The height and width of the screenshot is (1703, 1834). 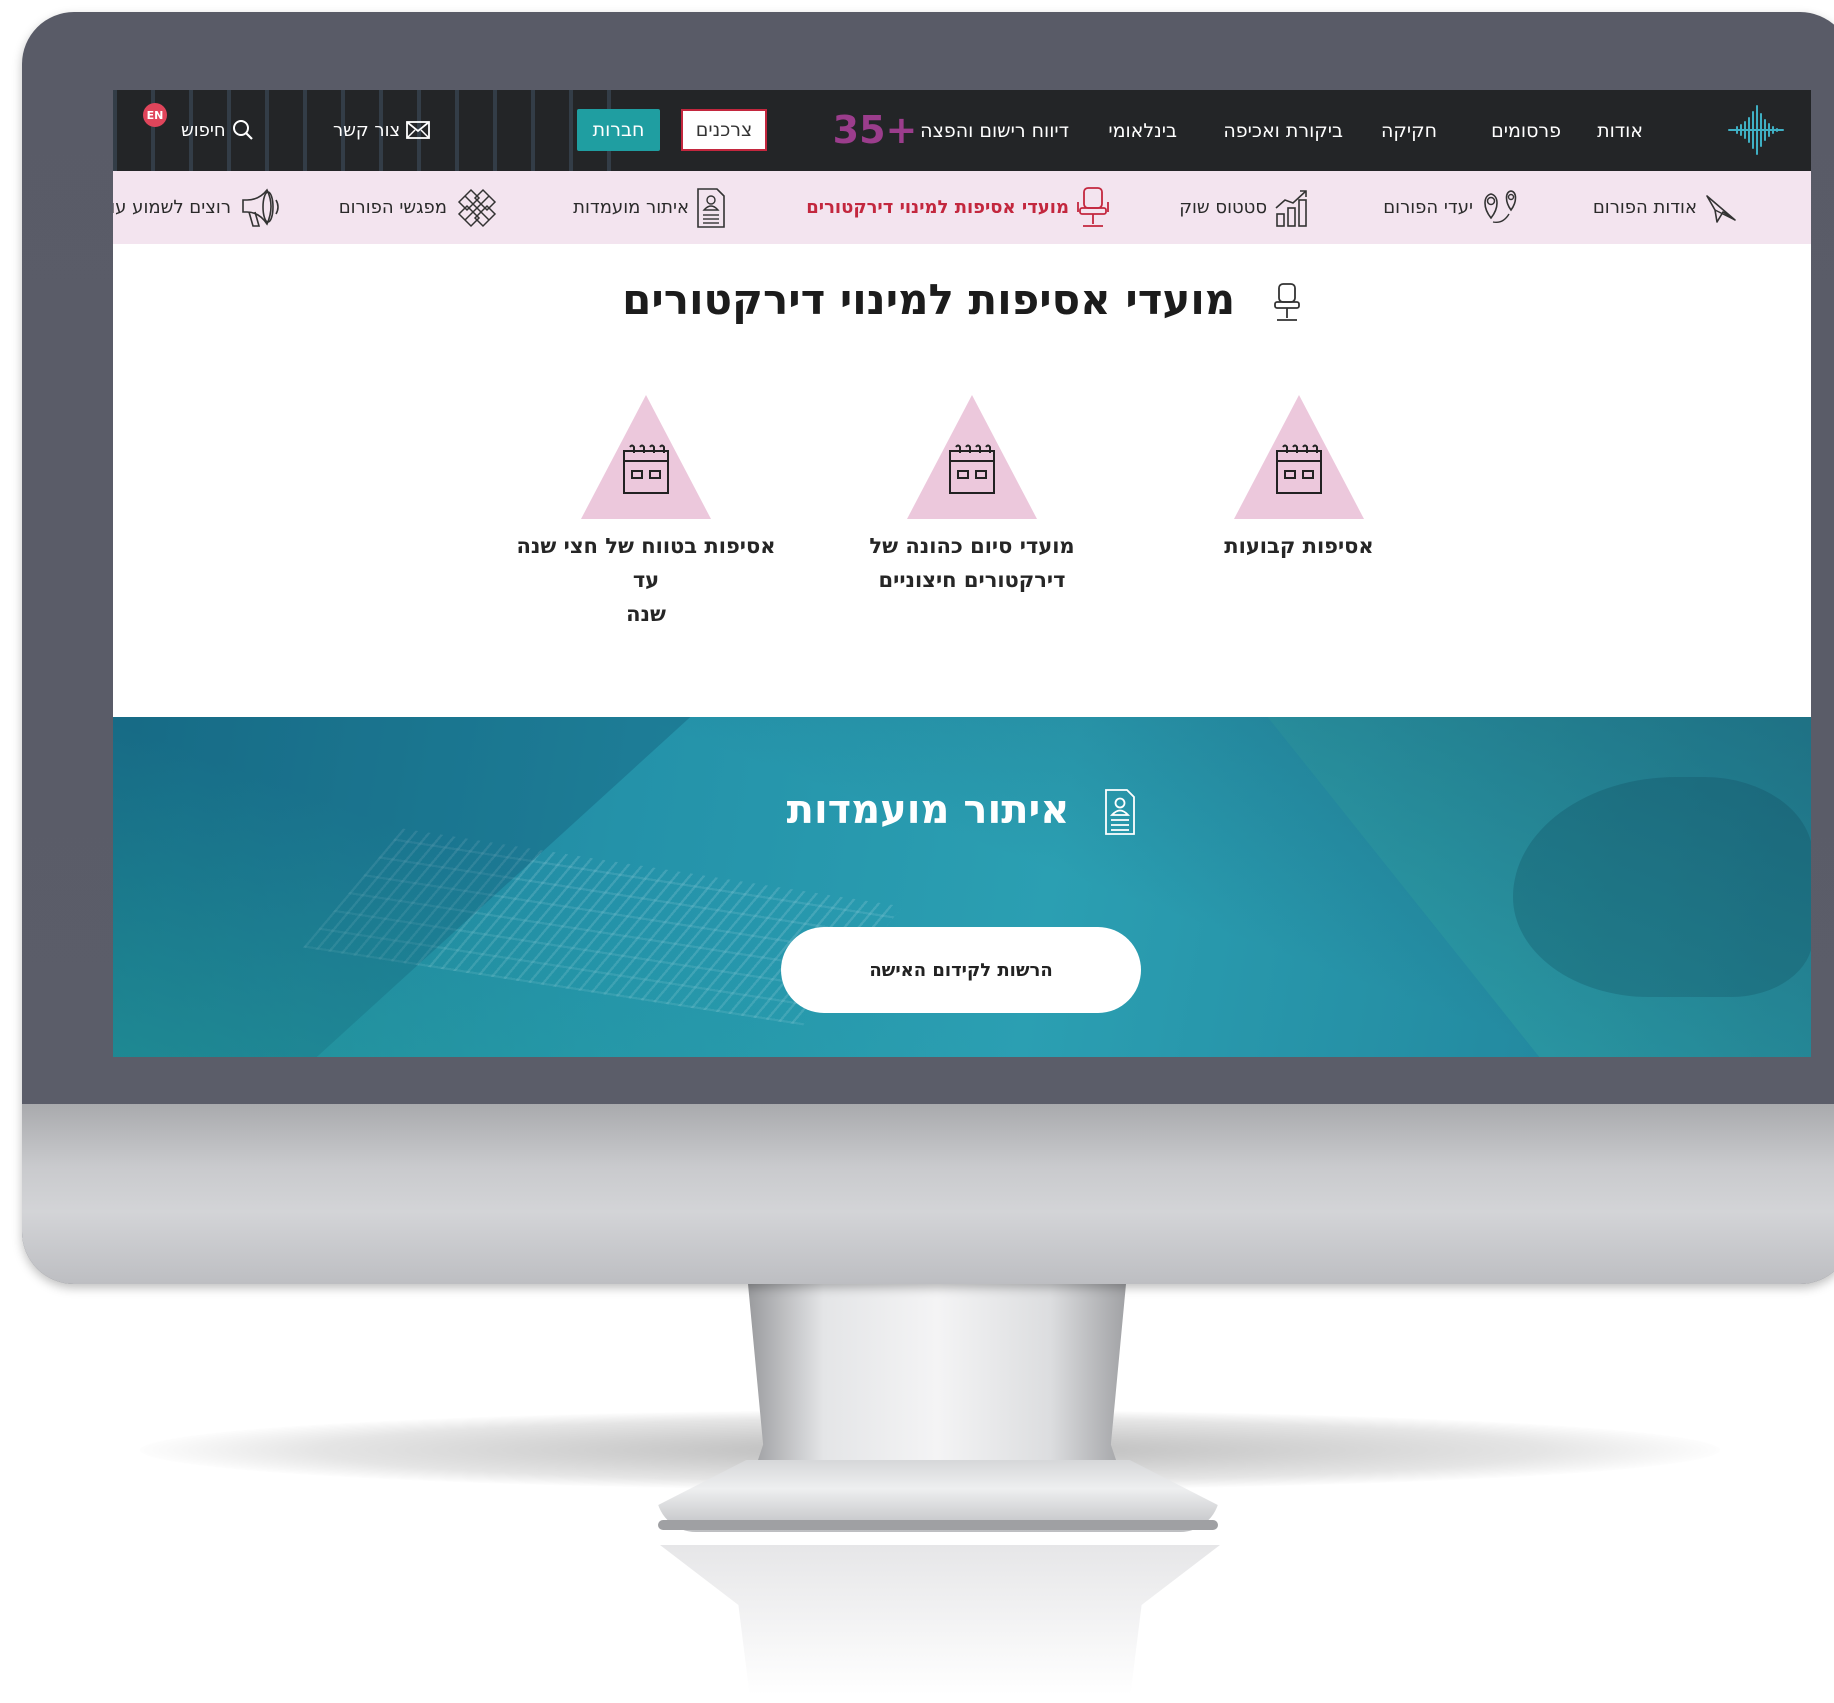 What do you see at coordinates (198, 207) in the screenshot?
I see `subnav-learn-more: רוצים לשמוע עוד` at bounding box center [198, 207].